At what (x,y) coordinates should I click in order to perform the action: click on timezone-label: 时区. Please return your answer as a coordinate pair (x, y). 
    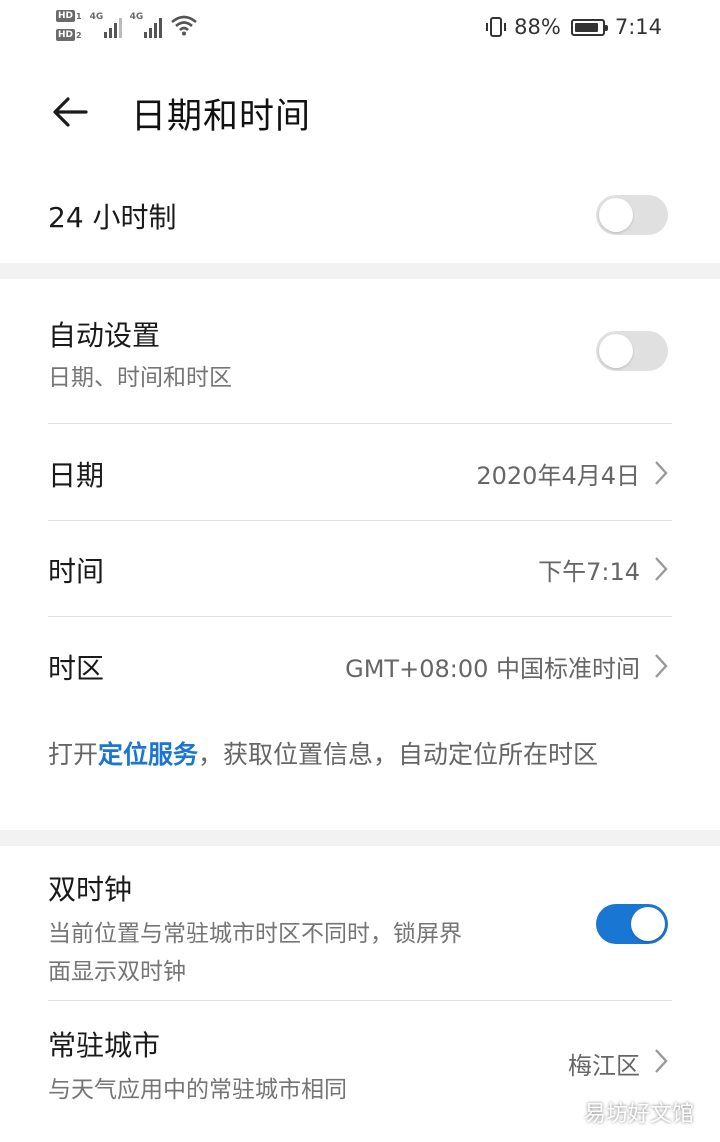
    Looking at the image, I should click on (76, 668).